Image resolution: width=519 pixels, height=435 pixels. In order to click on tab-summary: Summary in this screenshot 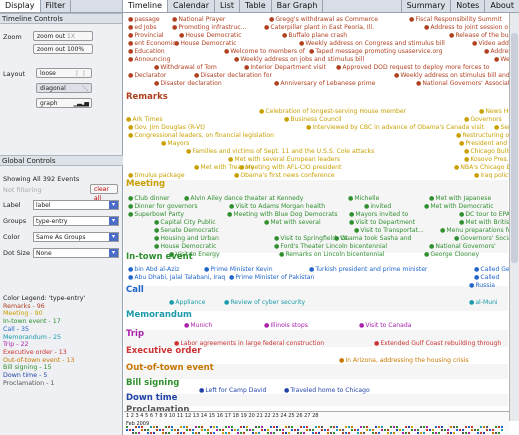, I will do `click(425, 6)`.